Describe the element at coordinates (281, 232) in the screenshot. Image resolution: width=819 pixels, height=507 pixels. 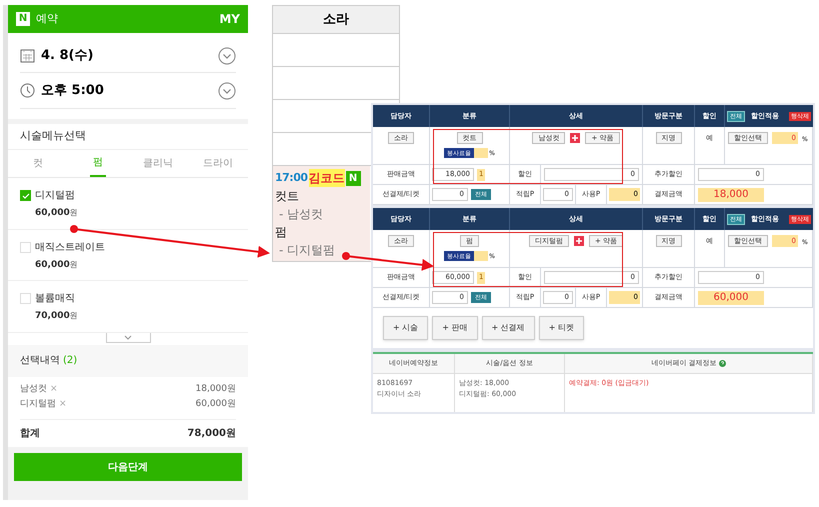
I see `category-line: 펌` at that location.